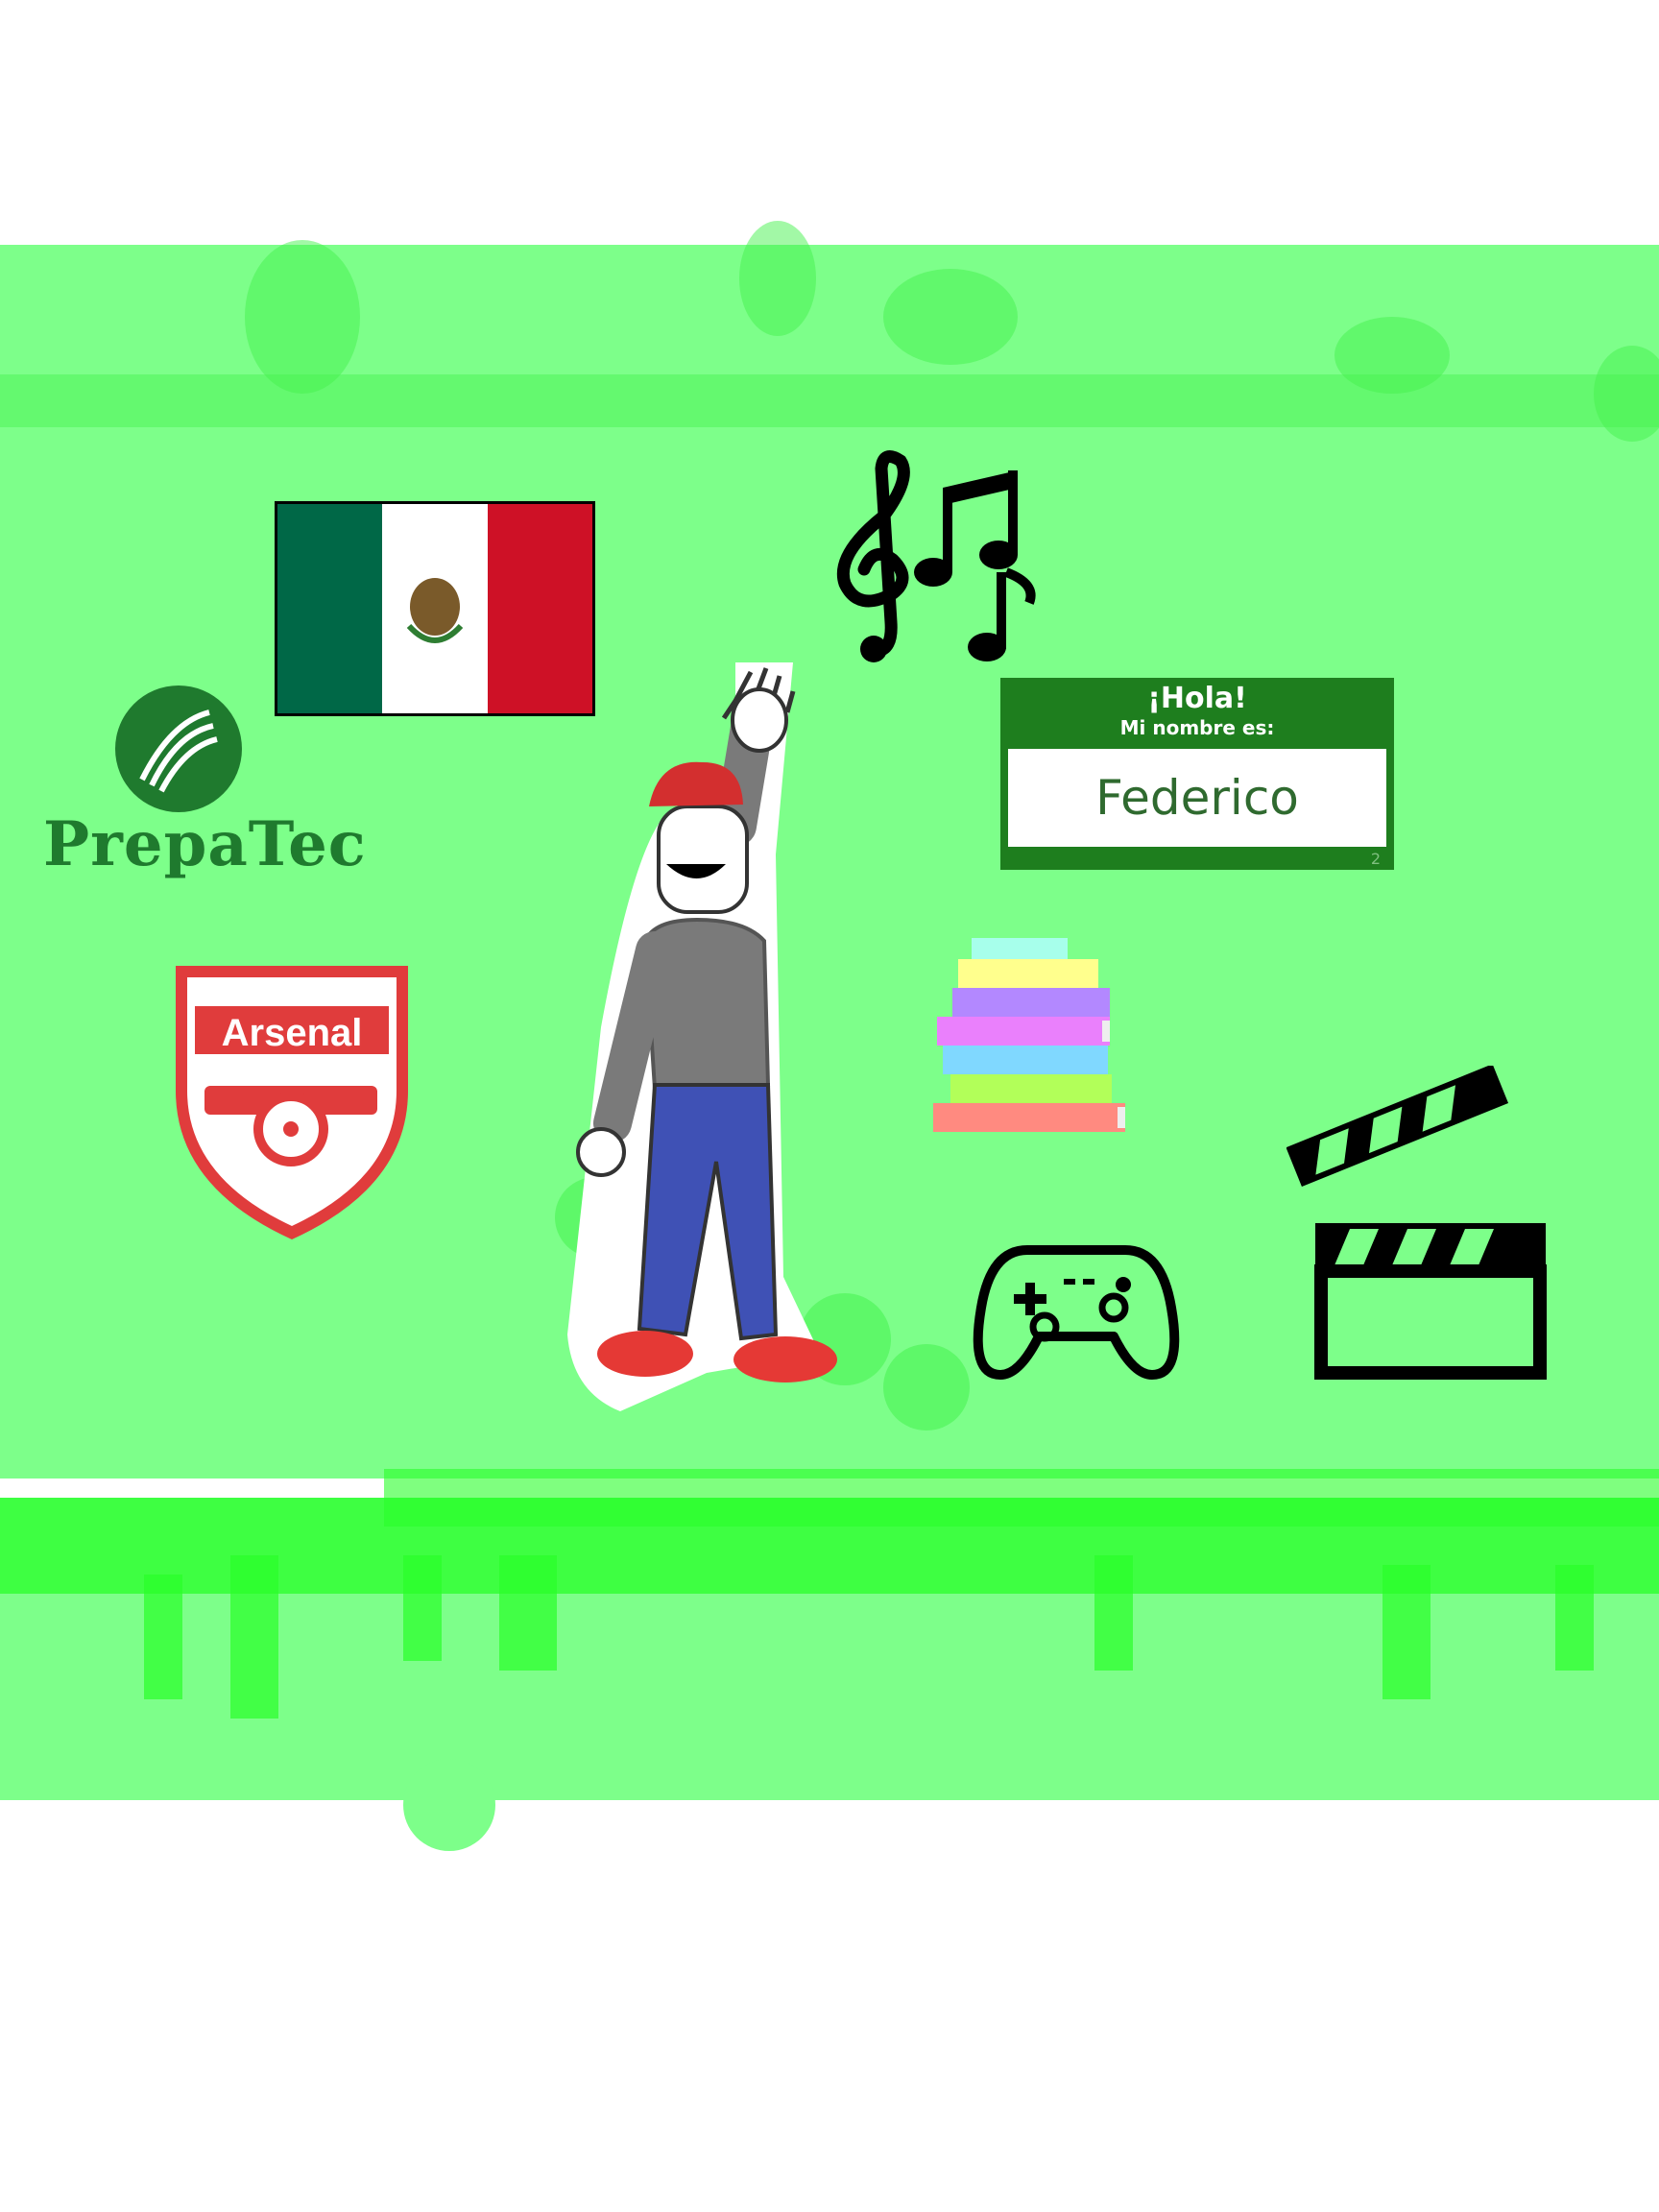 This screenshot has height=2212, width=1659. I want to click on music-notes-icon, so click(936, 556).